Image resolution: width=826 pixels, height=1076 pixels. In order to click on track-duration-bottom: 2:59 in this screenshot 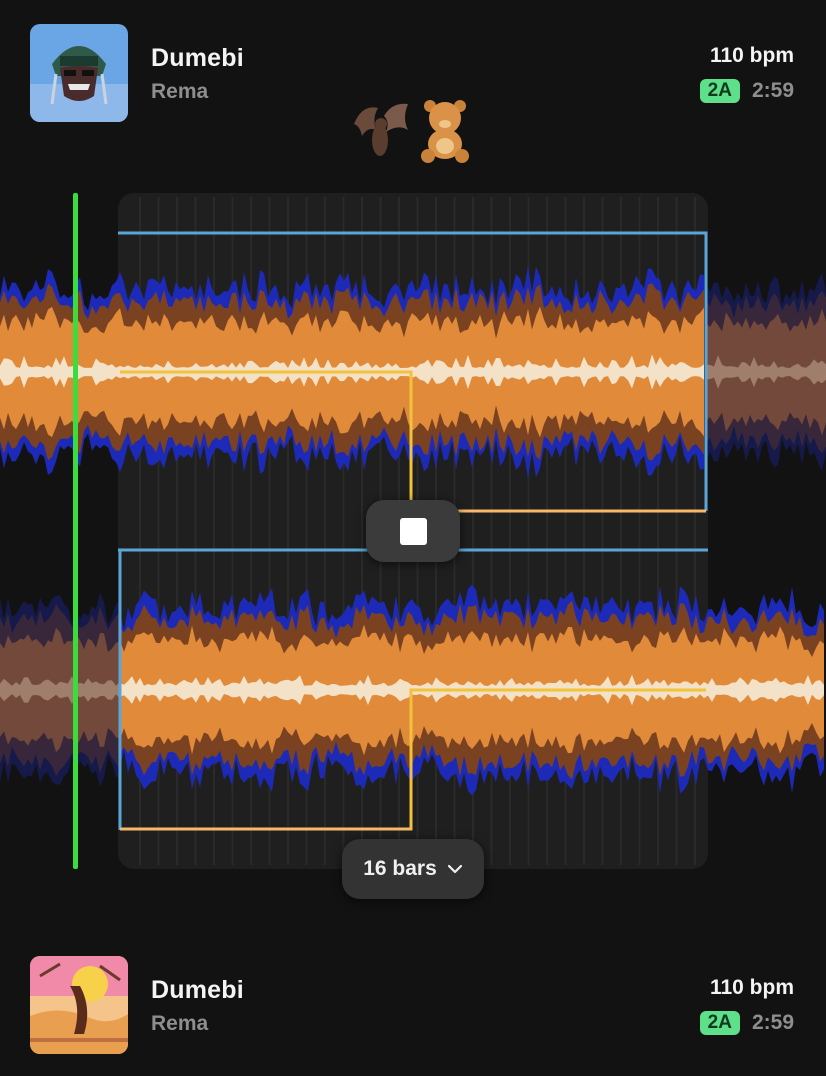, I will do `click(772, 1022)`.